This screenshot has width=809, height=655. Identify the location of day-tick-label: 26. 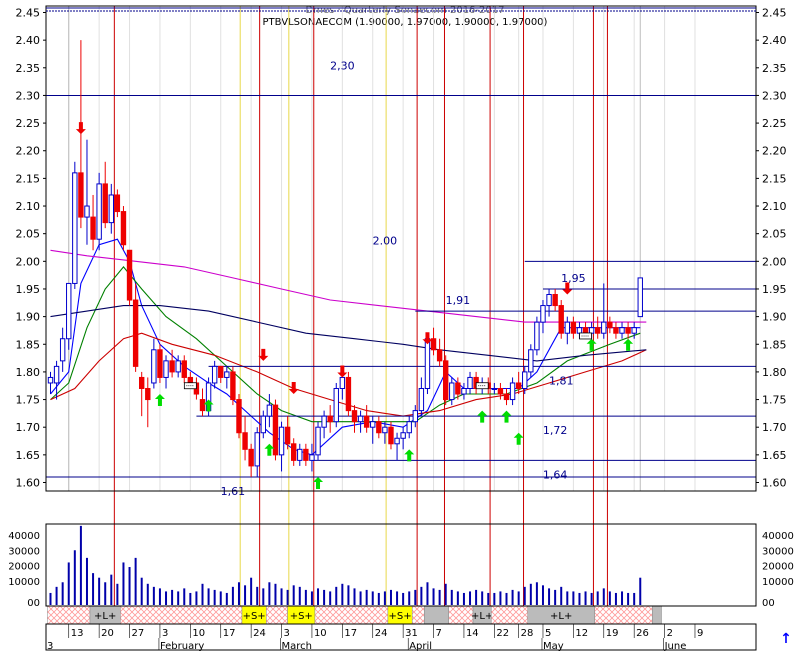
(642, 633).